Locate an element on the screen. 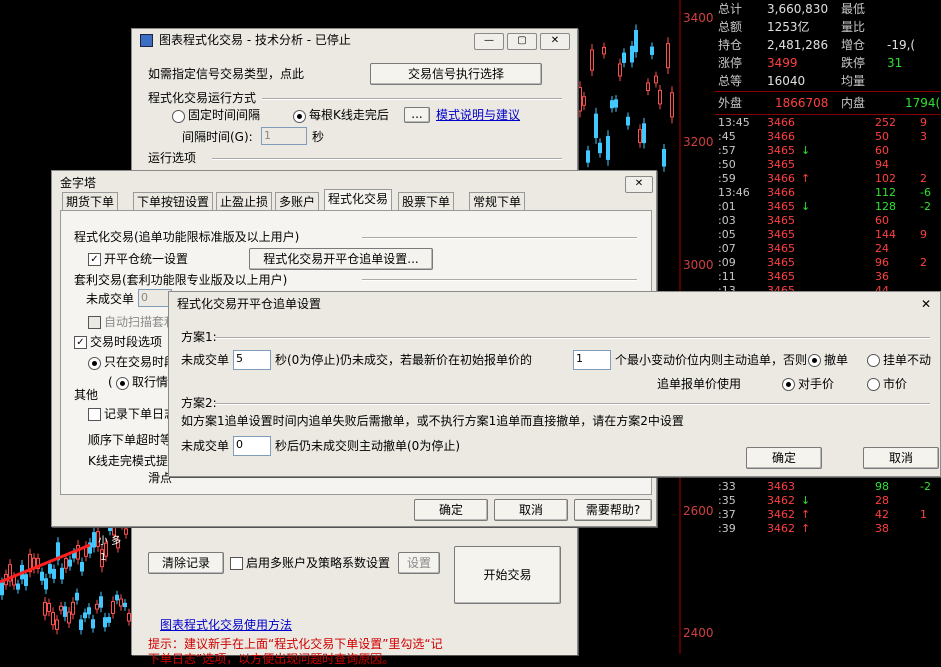 Image resolution: width=941 pixels, height=667 pixels. quote-stat-row: 涨停 3499 跌停 31 is located at coordinates (828, 63).